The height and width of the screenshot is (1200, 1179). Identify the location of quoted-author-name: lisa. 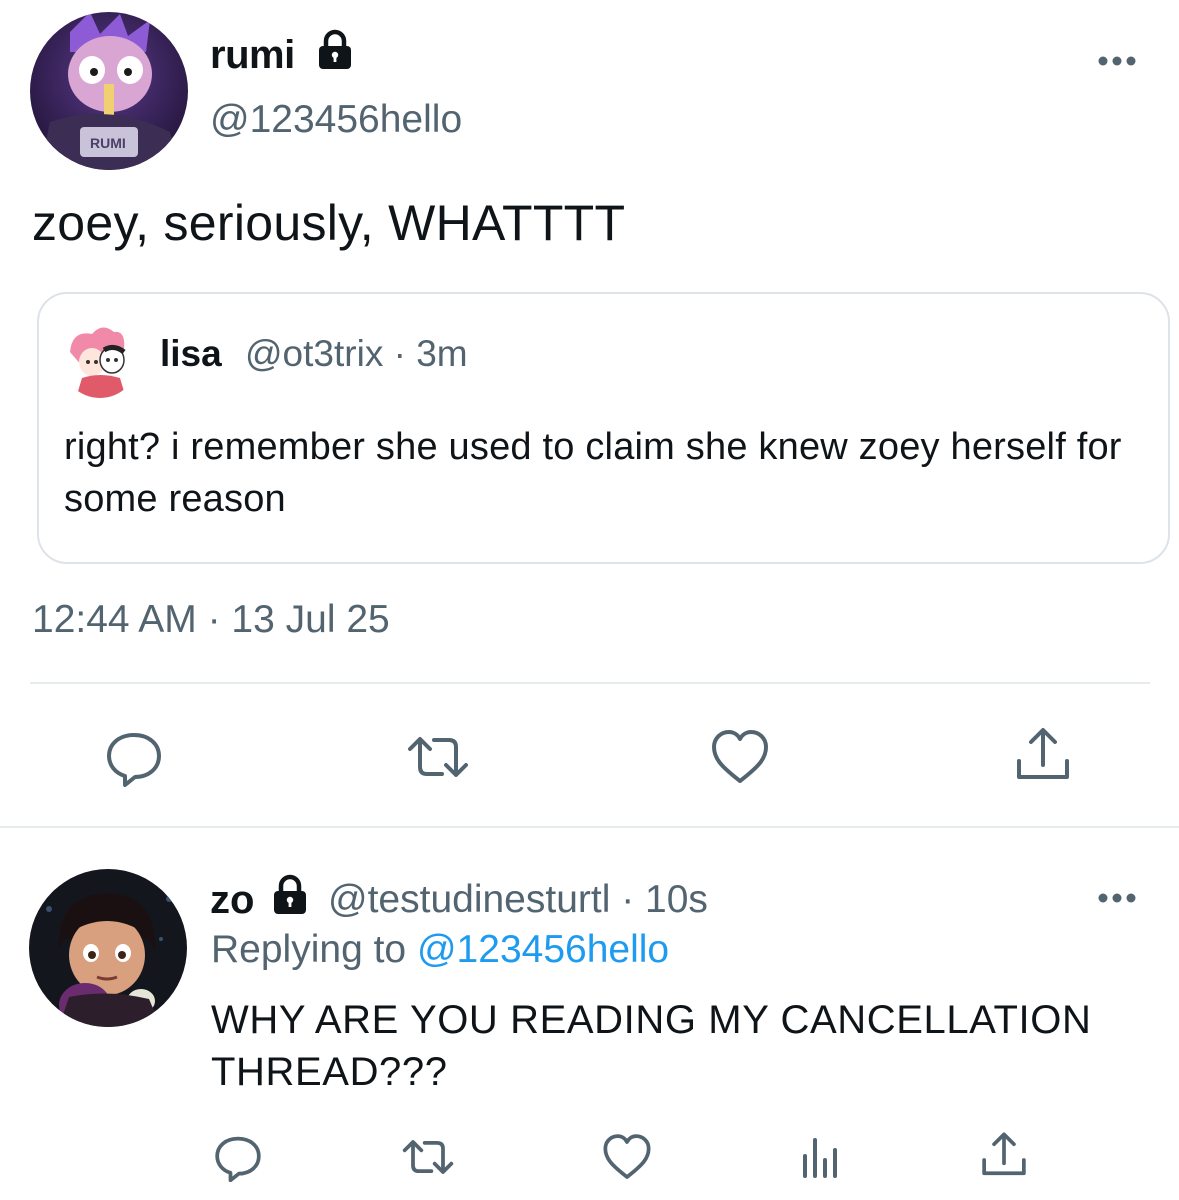
(191, 354).